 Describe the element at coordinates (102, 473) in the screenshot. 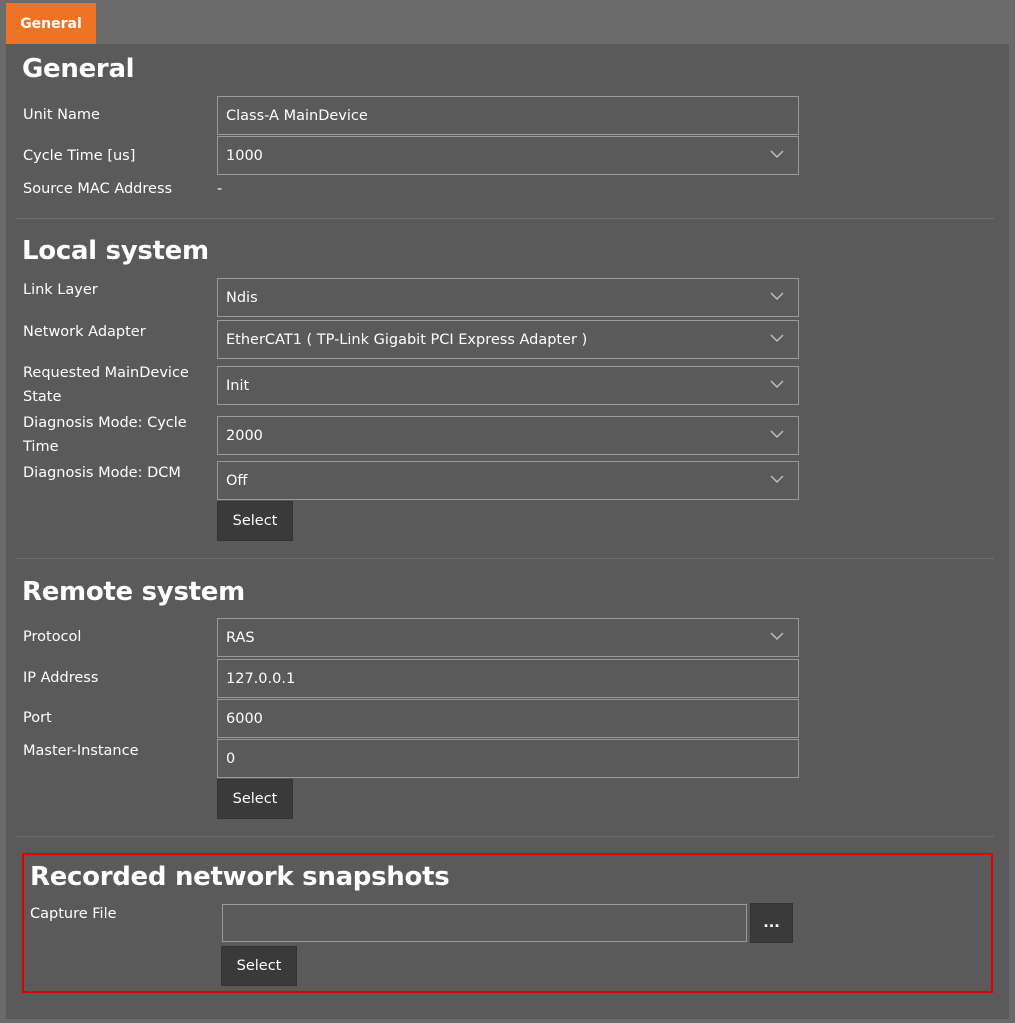

I see `diag-dcm-label: Diagnosis Mode: DCM` at that location.